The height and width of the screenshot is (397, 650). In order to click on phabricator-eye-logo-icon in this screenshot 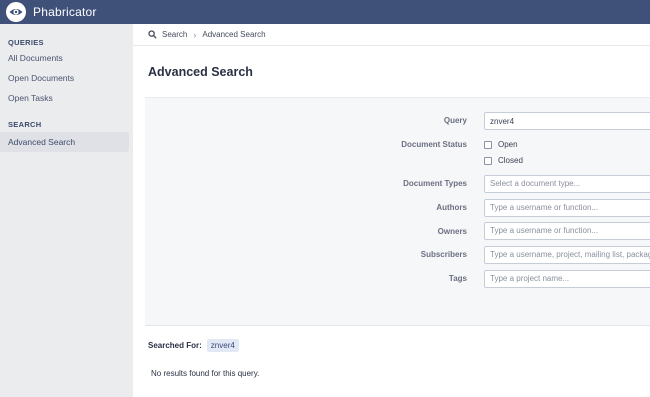, I will do `click(16, 12)`.